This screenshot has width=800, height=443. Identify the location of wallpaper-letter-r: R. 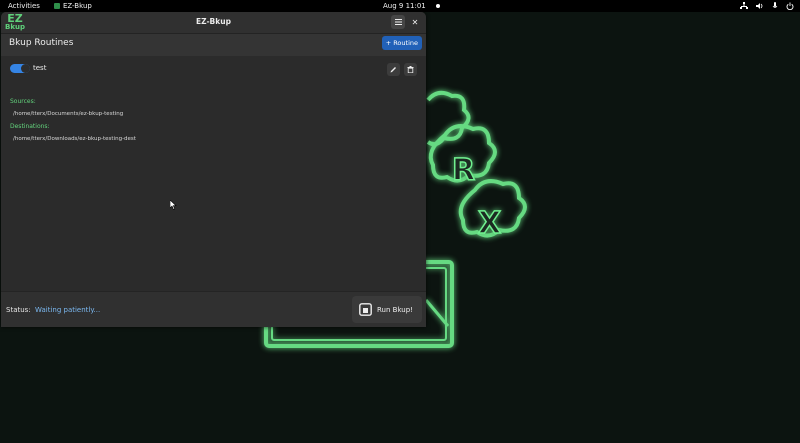
(463, 170).